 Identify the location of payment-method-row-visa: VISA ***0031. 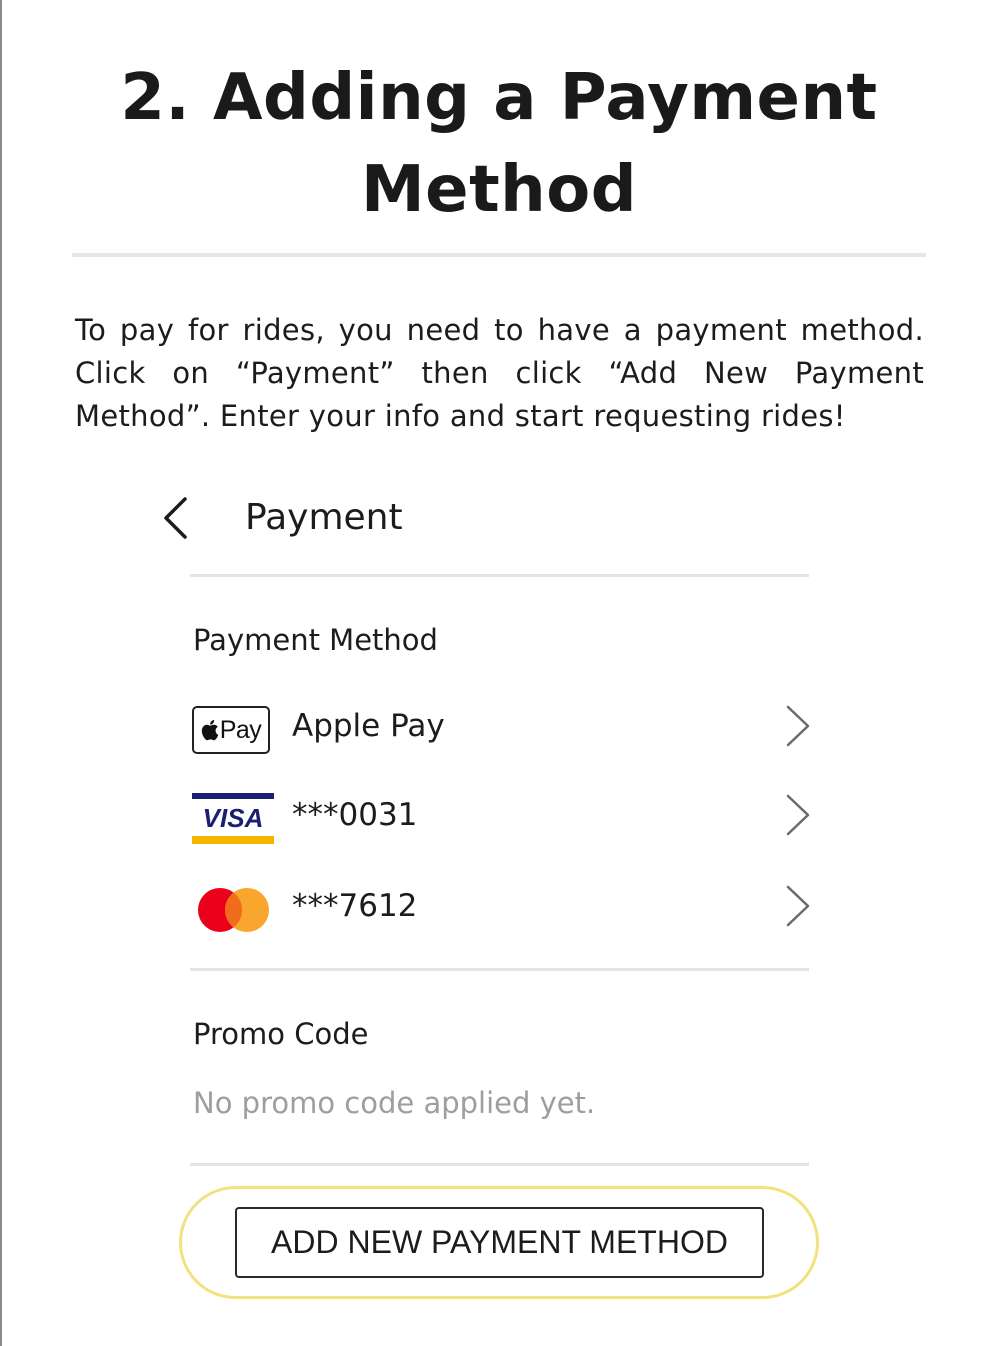
(501, 815).